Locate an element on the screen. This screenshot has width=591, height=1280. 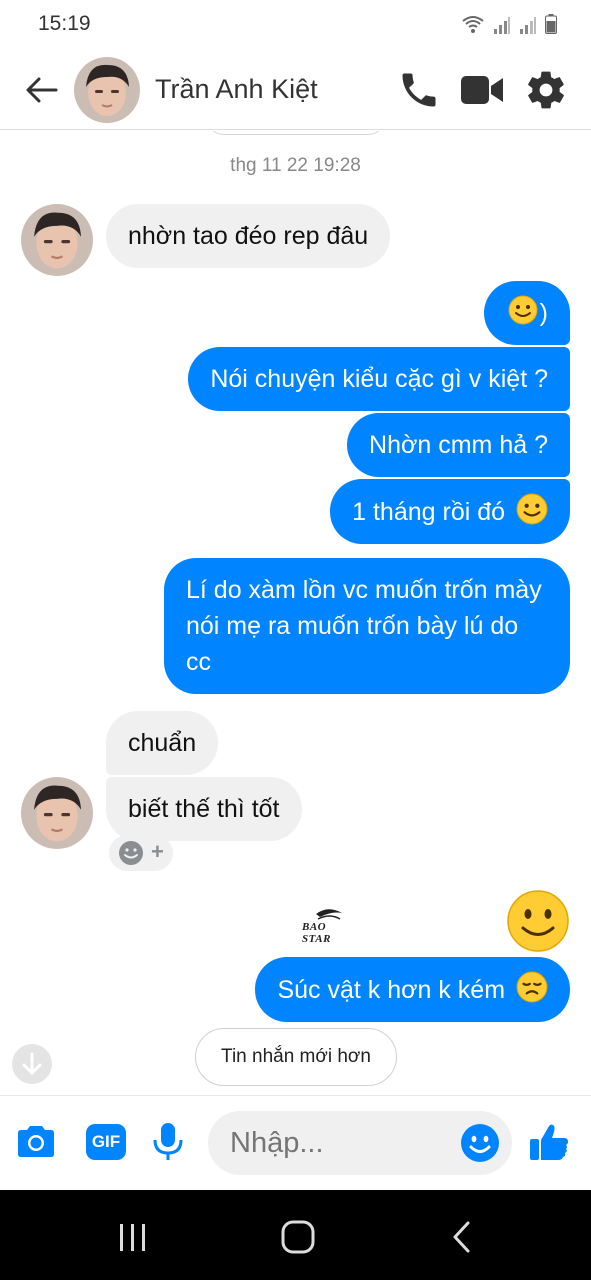
composer-bar: GIF is located at coordinates (295, 1142).